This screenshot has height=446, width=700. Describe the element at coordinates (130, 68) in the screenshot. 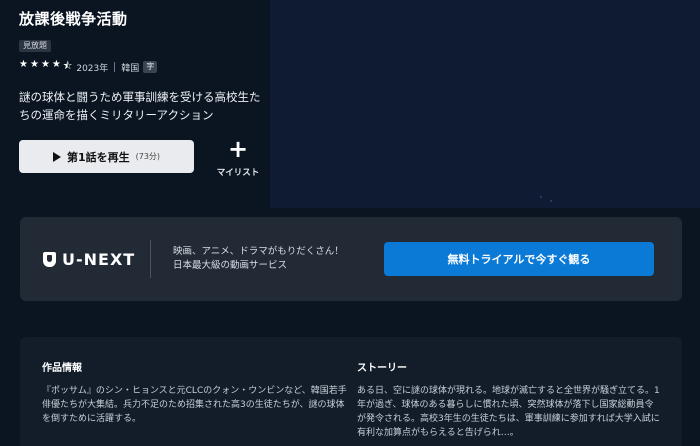

I see `country: 韓国` at that location.